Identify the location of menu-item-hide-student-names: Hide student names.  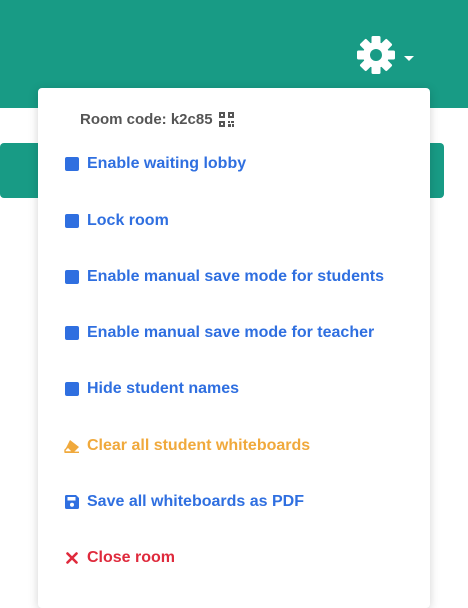
(151, 389).